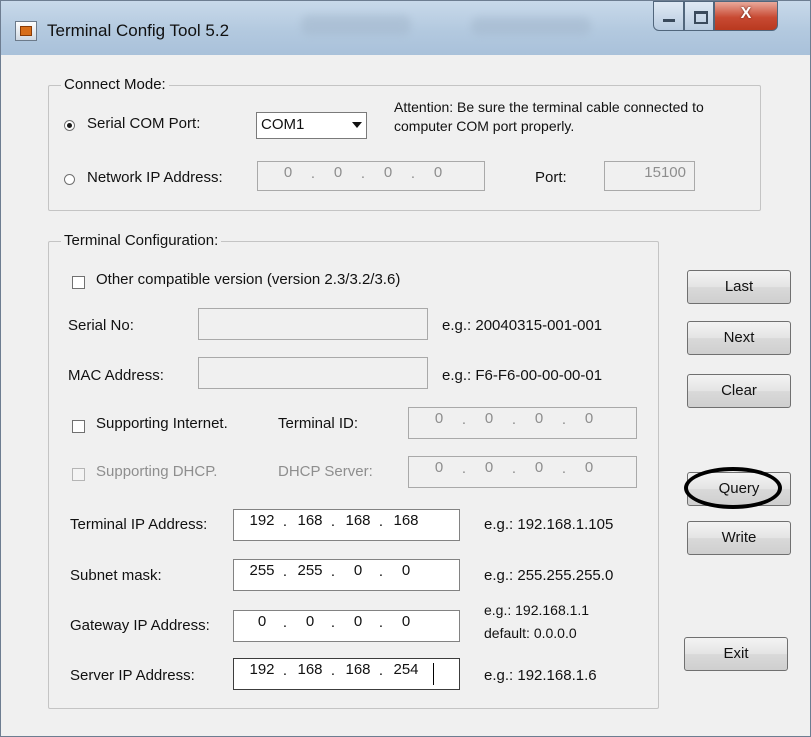  I want to click on next-button: Next, so click(739, 338).